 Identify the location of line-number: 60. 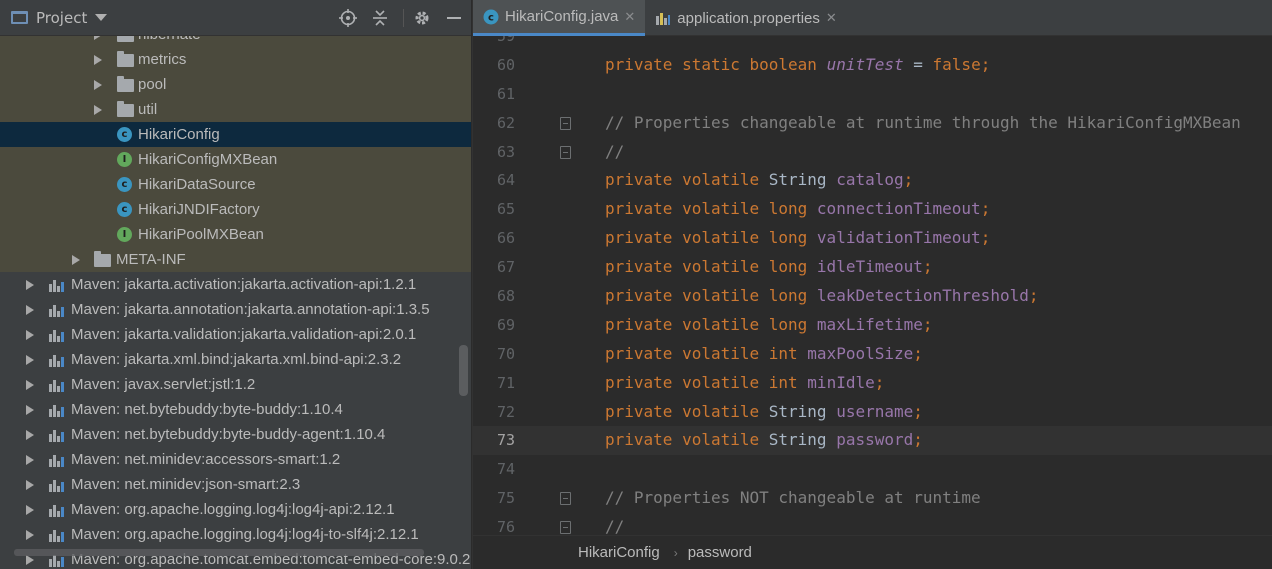
(505, 64).